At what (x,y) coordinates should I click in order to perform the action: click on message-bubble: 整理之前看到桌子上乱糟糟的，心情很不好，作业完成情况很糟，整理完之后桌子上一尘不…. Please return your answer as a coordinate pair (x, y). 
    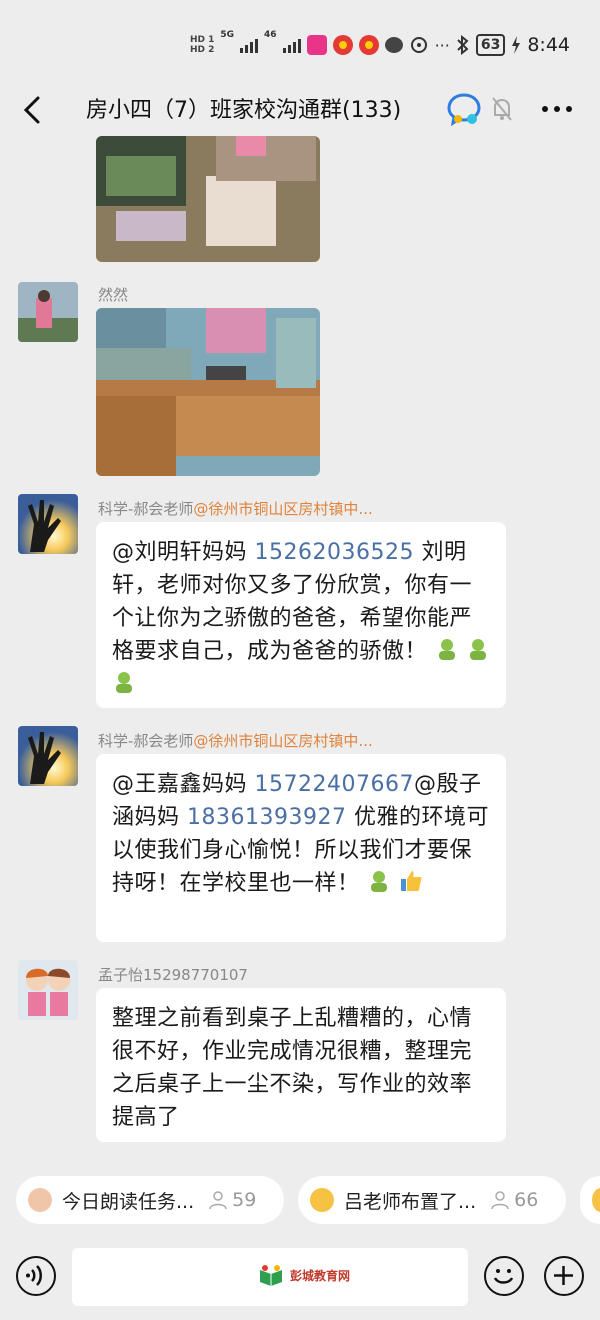
    Looking at the image, I should click on (301, 1065).